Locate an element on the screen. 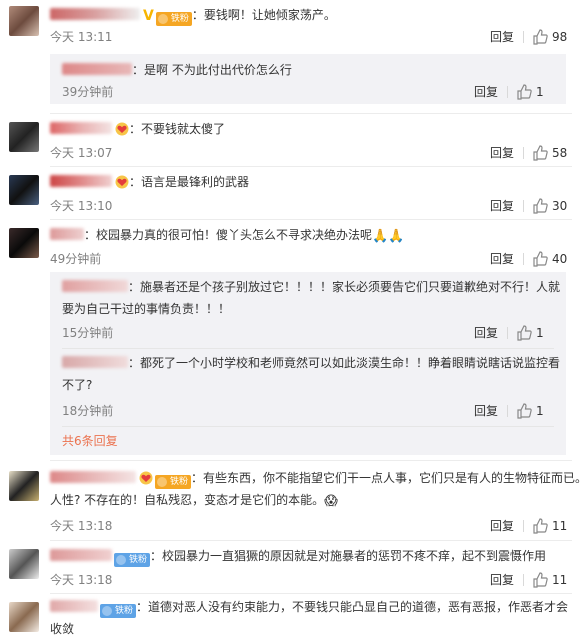 Image resolution: width=580 pixels, height=644 pixels. reply-text-line: ：都死了一个小时学校和老师竟然可以如此淡漠生命！！睁着眼睛说瞎话说监控看 is located at coordinates (311, 363).